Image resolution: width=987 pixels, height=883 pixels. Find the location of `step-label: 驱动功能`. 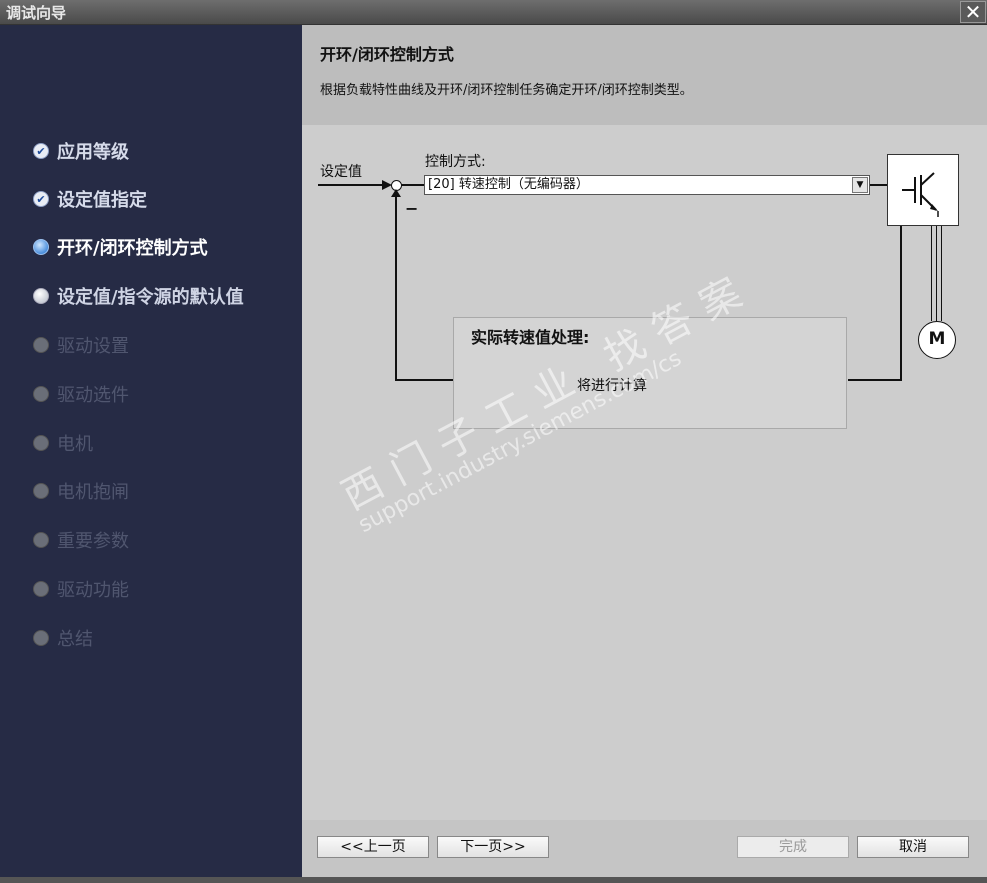

step-label: 驱动功能 is located at coordinates (93, 590).